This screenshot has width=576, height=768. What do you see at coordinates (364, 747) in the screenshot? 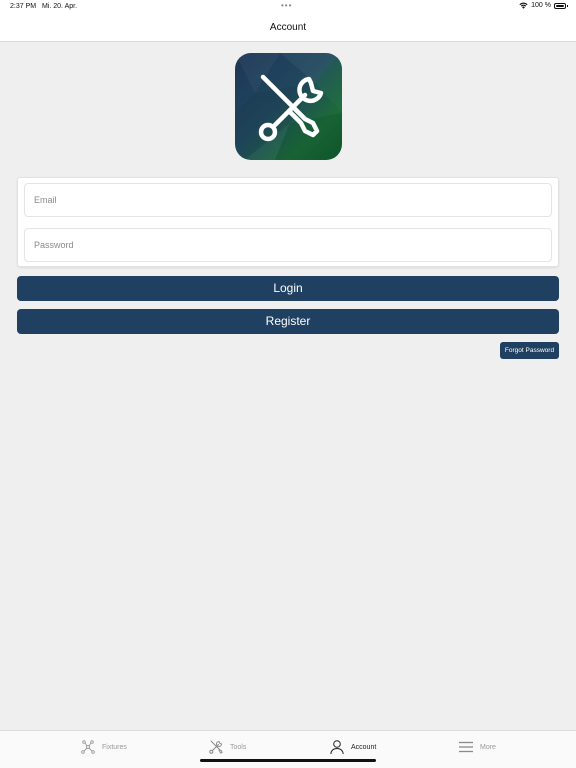
I see `tab-account-label: Account` at bounding box center [364, 747].